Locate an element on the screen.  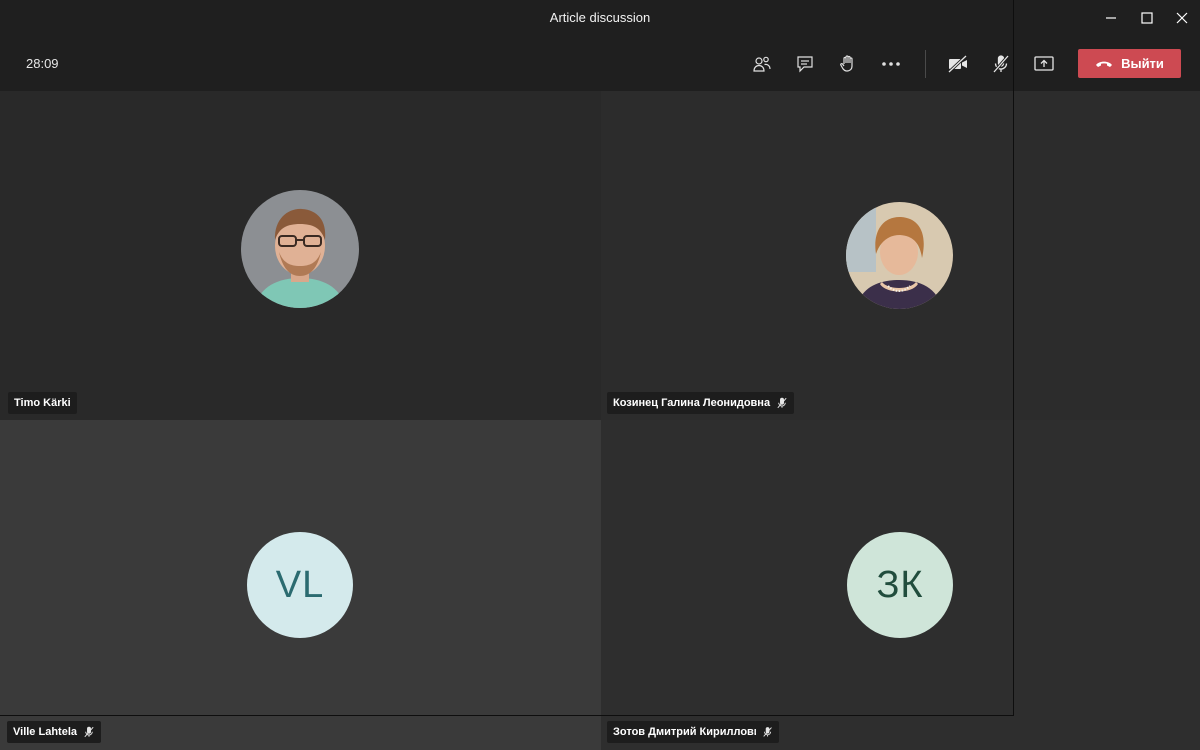
minimize-icon is located at coordinates (1111, 18).